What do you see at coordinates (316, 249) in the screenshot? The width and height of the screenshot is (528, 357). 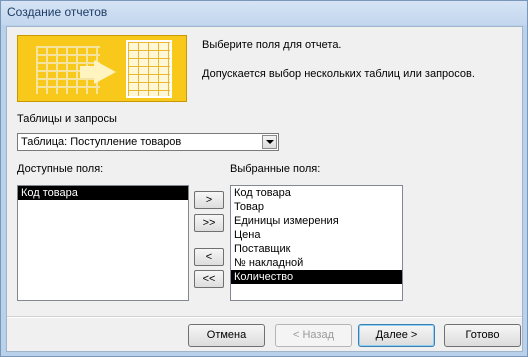 I see `list-item: Поставщик` at bounding box center [316, 249].